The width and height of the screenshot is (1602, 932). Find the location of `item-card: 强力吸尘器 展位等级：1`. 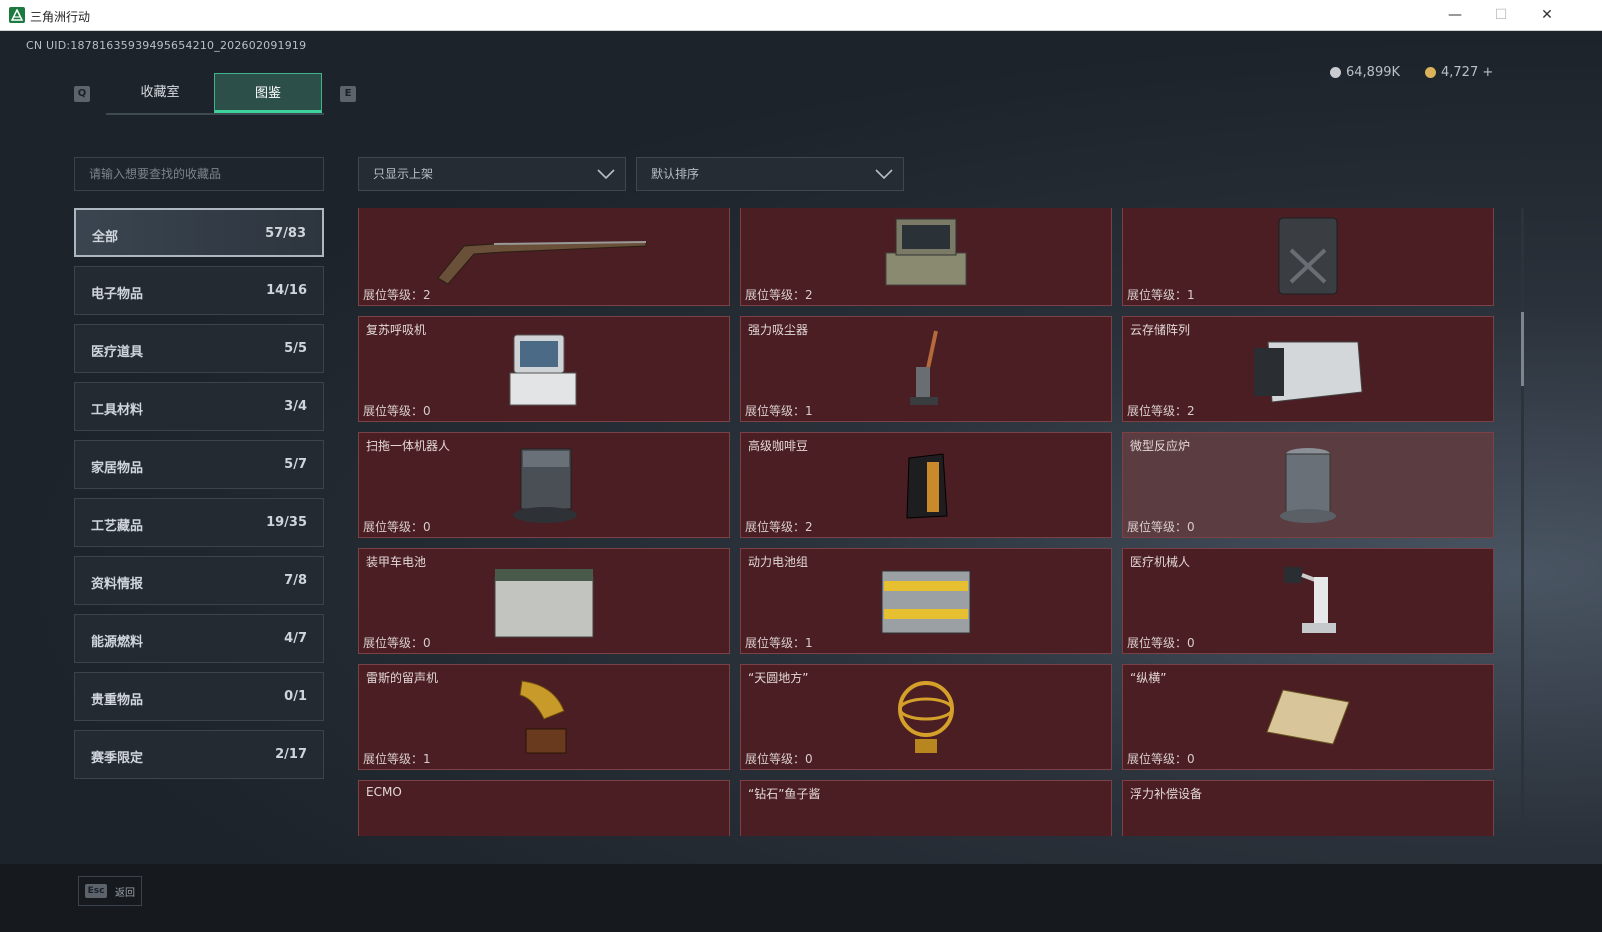

item-card: 强力吸尘器 展位等级：1 is located at coordinates (926, 369).